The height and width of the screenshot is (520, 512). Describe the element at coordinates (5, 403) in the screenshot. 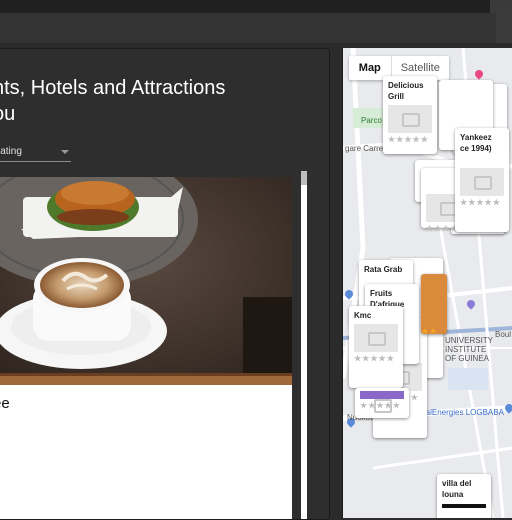

I see `place-title: ee` at that location.